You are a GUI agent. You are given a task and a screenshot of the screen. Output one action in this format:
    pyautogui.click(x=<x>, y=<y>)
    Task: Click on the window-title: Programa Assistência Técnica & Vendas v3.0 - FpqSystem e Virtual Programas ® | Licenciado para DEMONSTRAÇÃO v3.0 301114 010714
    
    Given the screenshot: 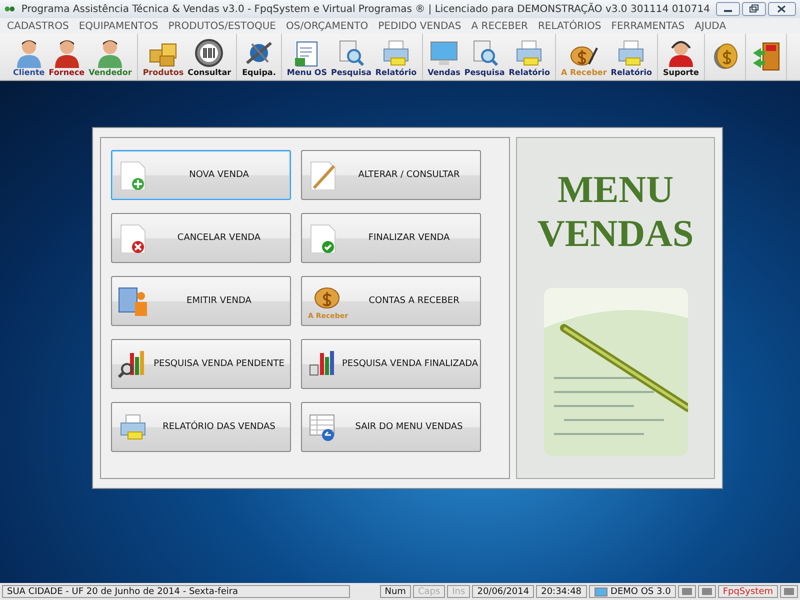 What is the action you would take?
    pyautogui.click(x=365, y=9)
    